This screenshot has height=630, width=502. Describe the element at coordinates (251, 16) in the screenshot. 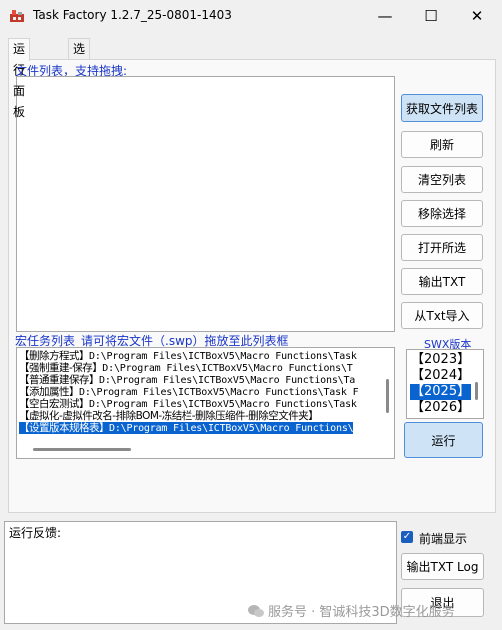

I see `title-bar: Task Factory 1.2.7_25-0801-1403 — ☐ ✕` at that location.